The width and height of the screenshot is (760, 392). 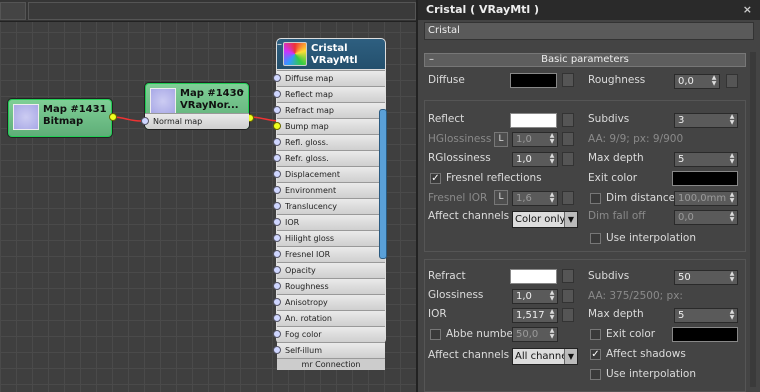 What do you see at coordinates (329, 174) in the screenshot?
I see `material-slot: Displacement` at bounding box center [329, 174].